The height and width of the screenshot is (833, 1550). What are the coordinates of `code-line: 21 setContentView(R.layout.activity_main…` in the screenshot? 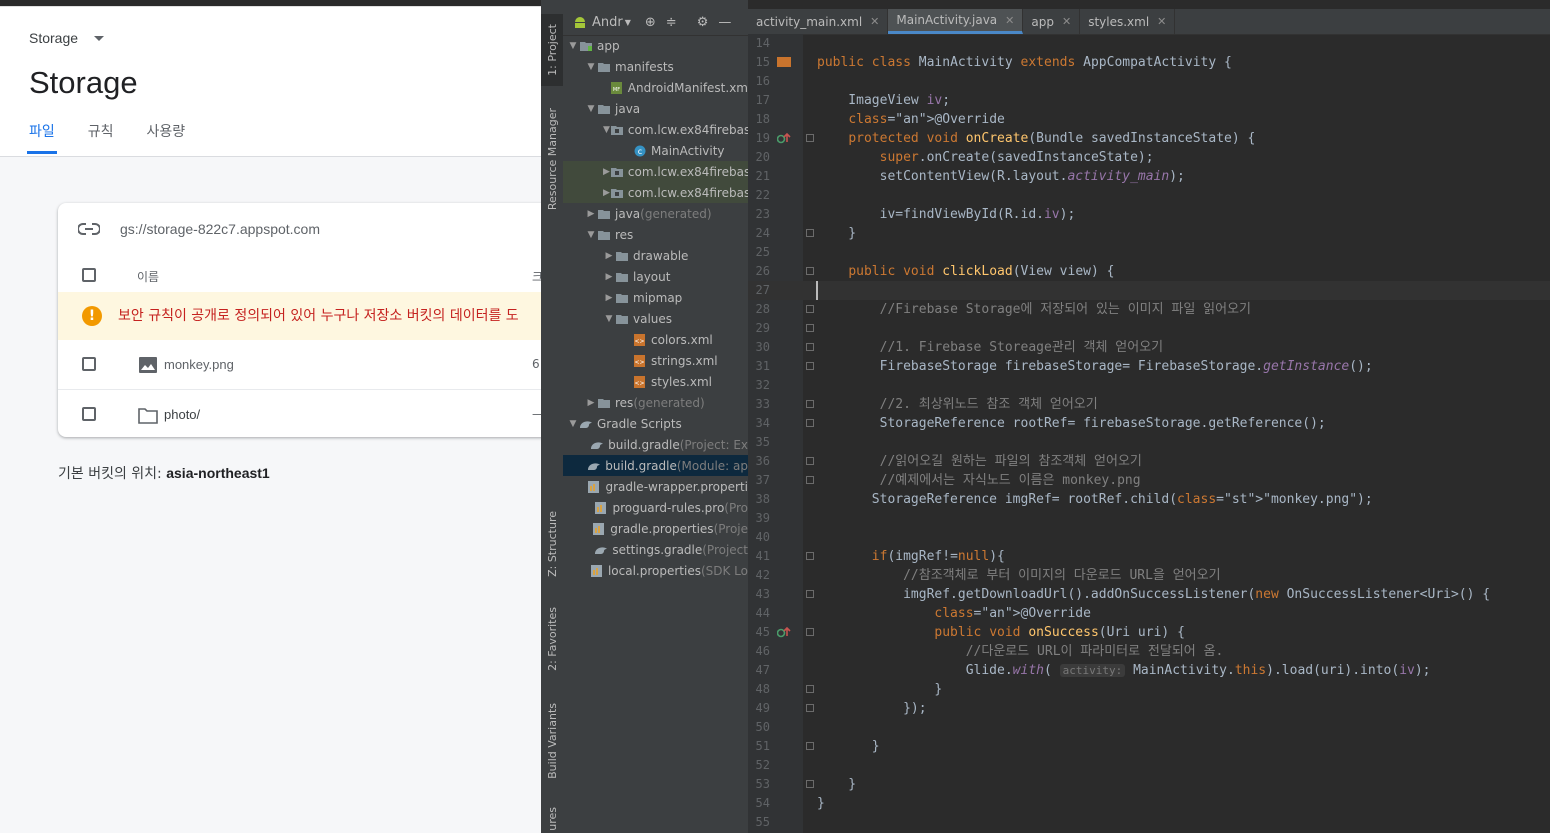 It's located at (1149, 176).